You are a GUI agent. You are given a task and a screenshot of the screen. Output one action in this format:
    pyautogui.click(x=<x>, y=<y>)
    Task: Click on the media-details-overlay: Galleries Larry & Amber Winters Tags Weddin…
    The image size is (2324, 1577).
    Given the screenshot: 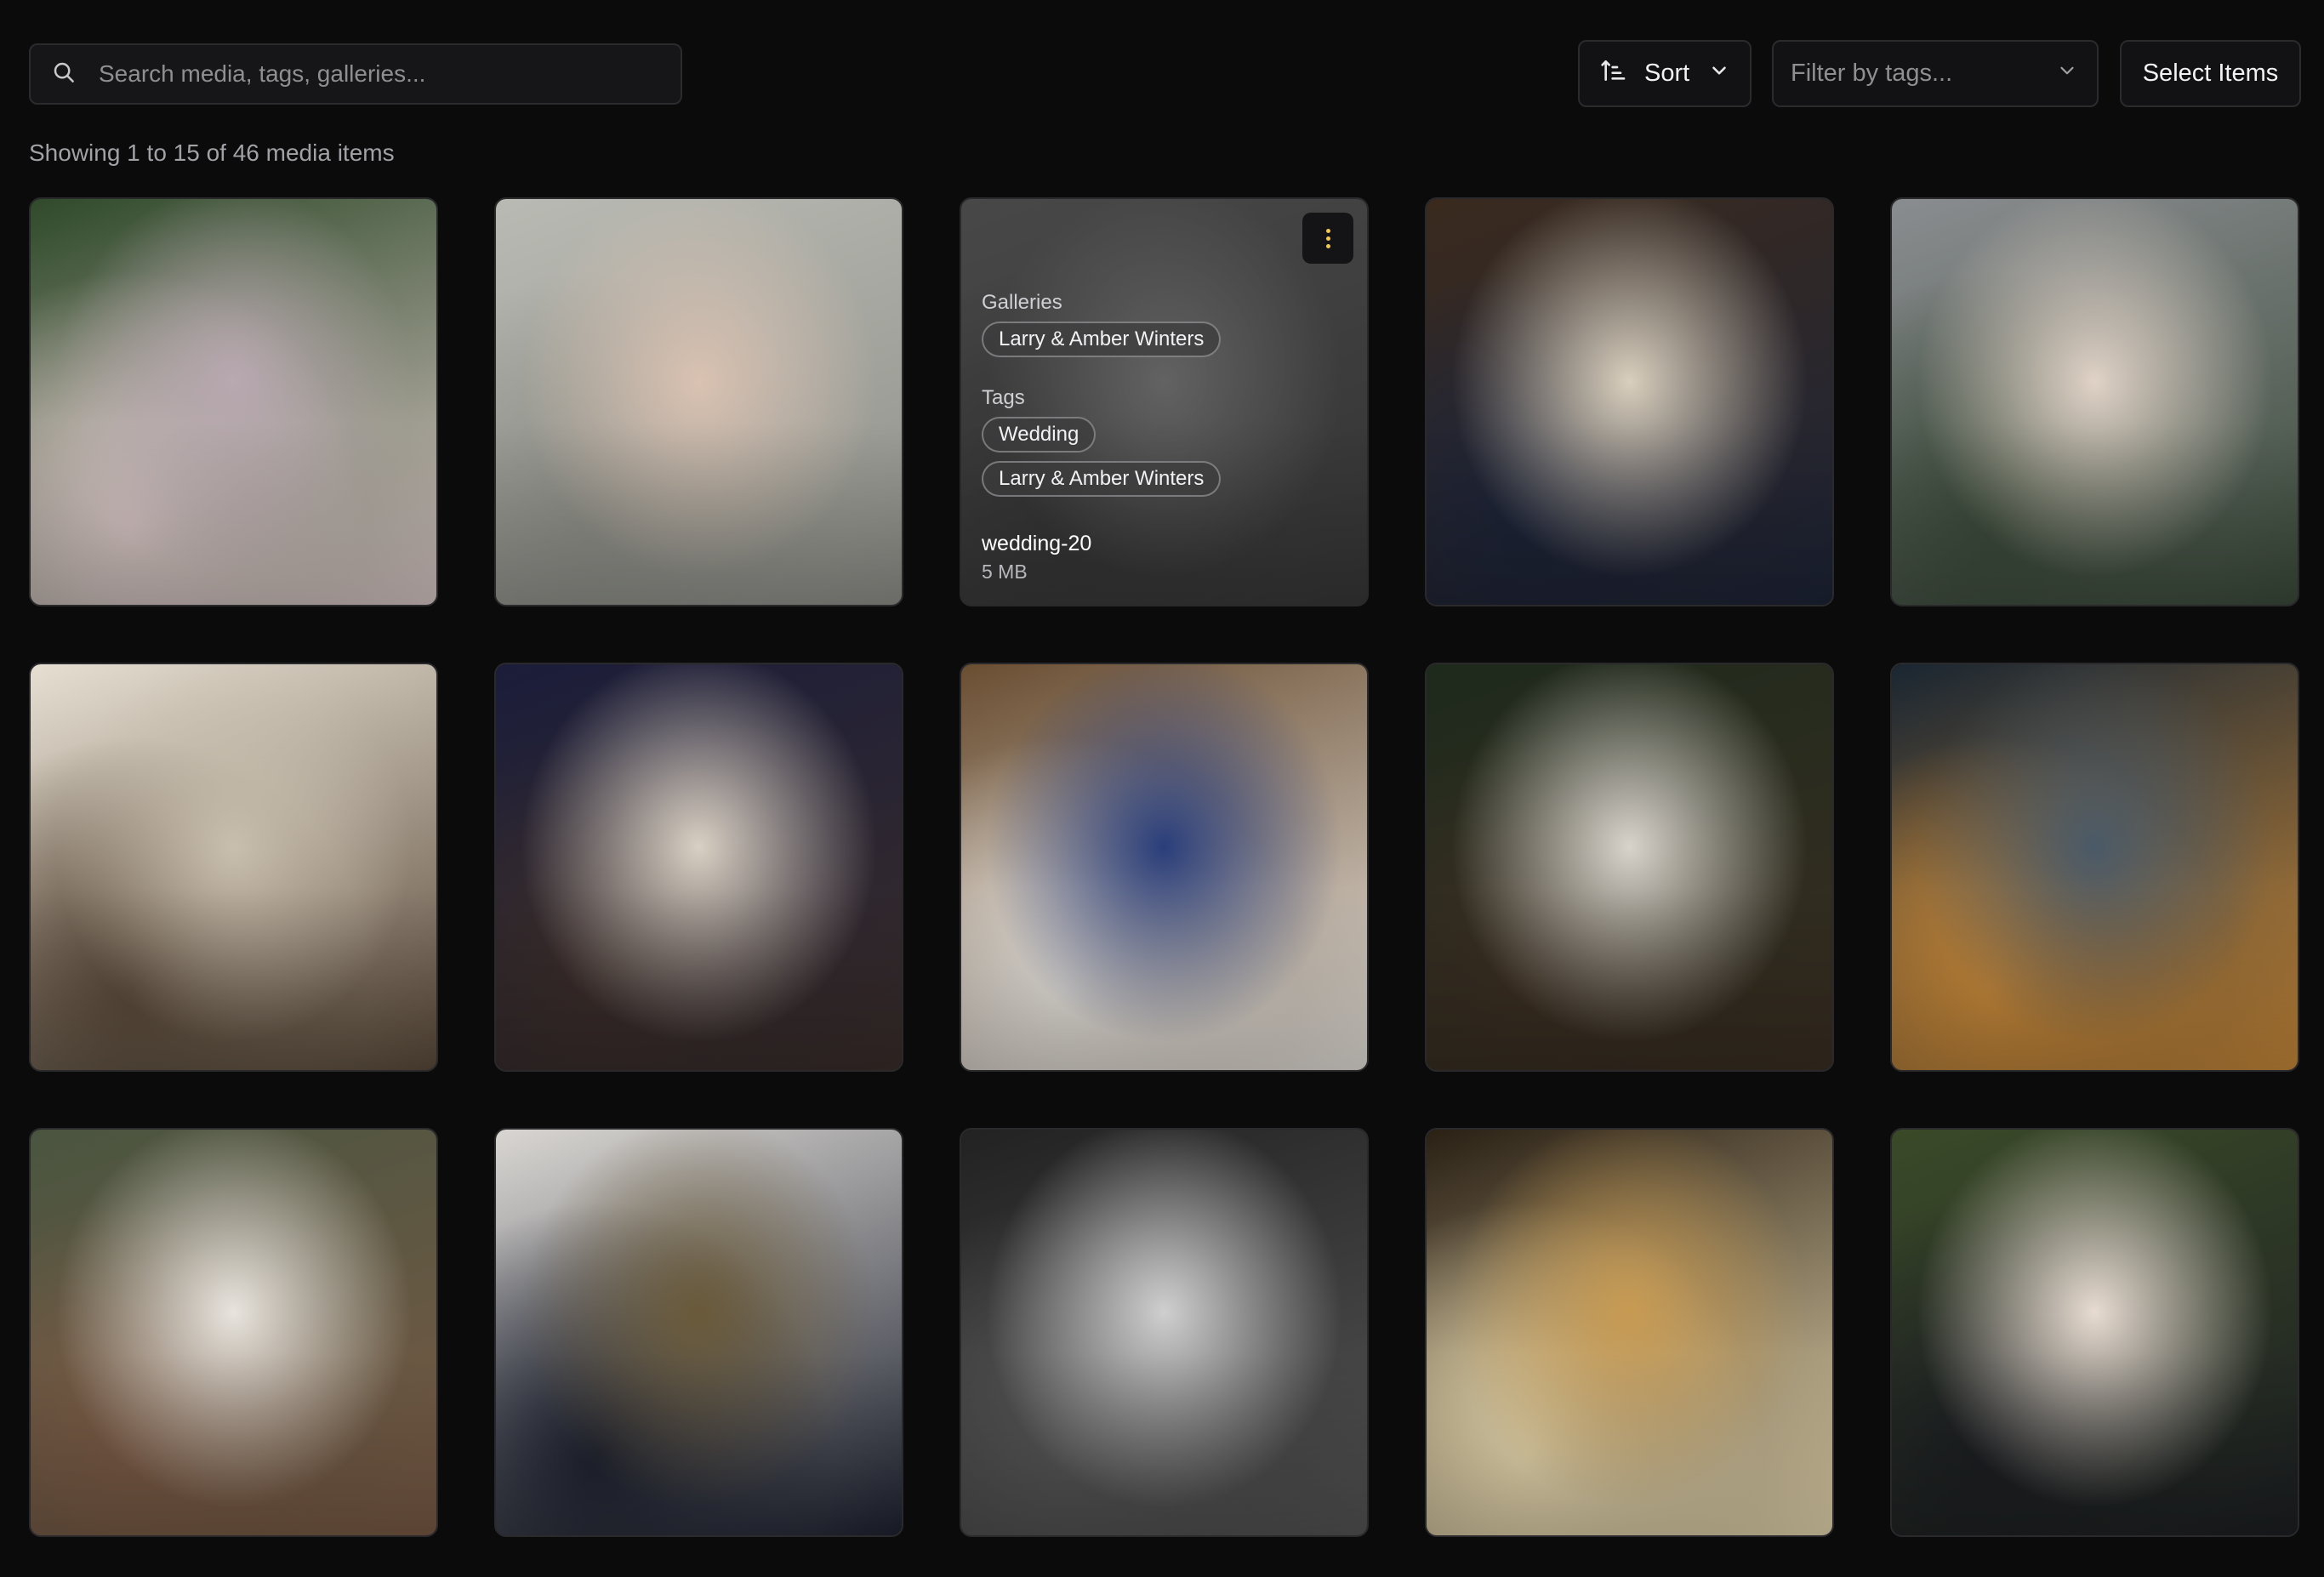 What is the action you would take?
    pyautogui.click(x=1164, y=402)
    